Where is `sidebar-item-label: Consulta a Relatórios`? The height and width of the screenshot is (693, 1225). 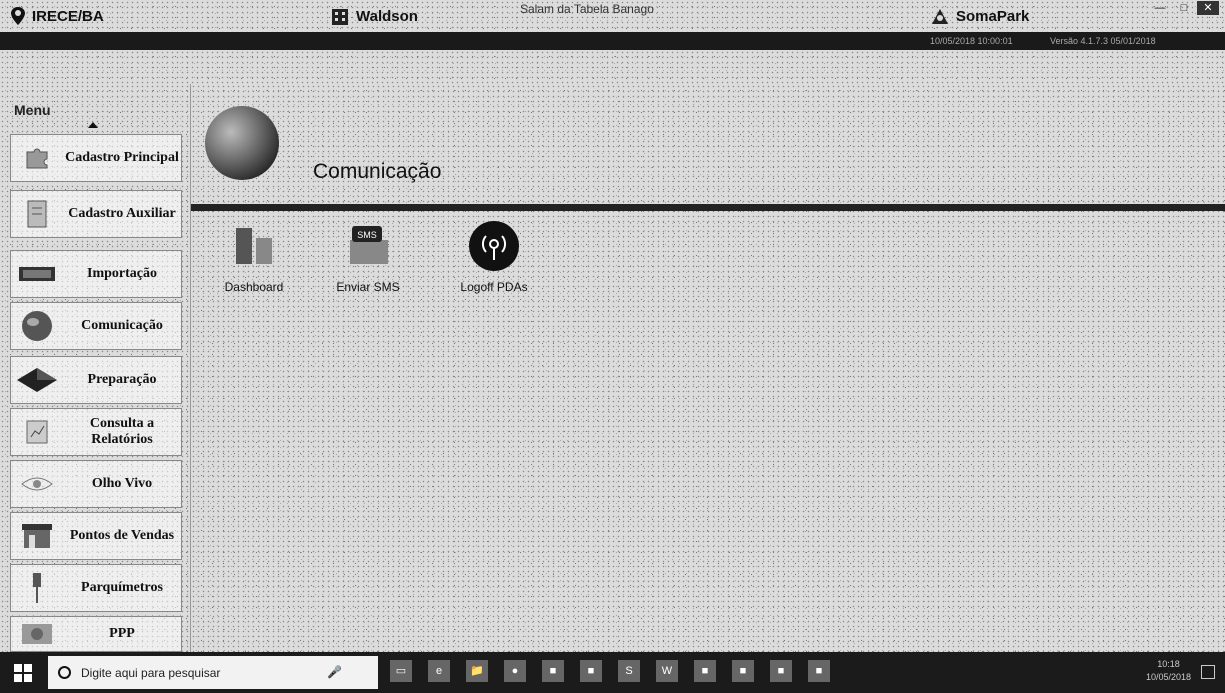 sidebar-item-label: Consulta a Relatórios is located at coordinates (122, 431).